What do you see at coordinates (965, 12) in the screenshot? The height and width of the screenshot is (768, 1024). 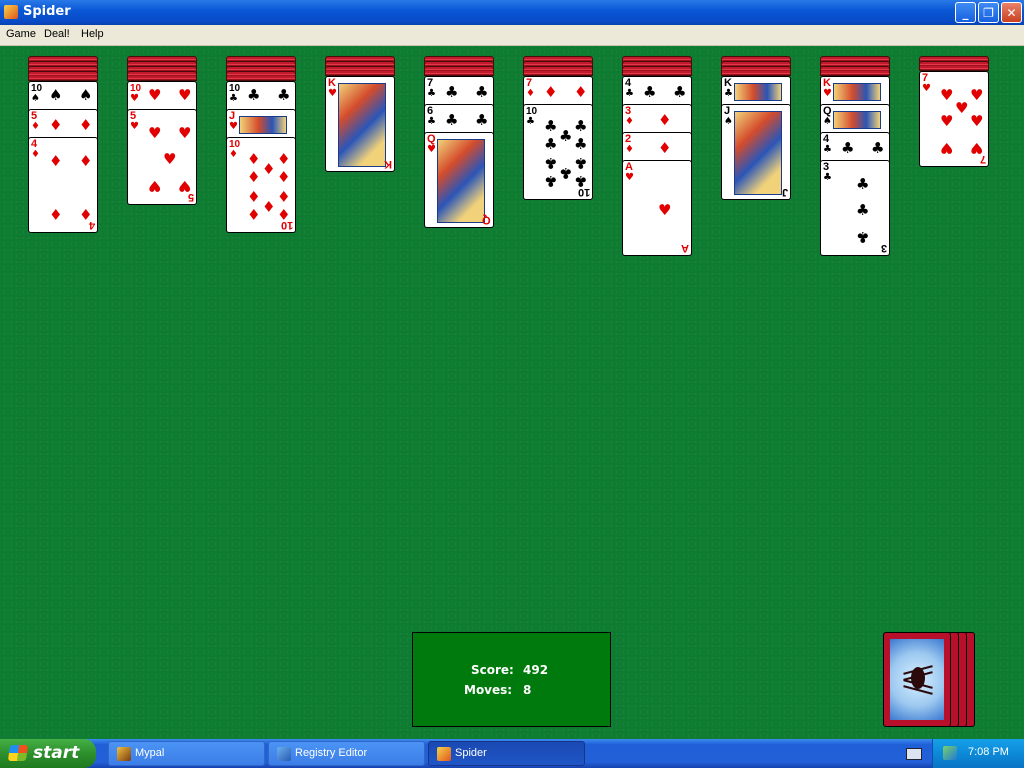 I see `minimize-button: _` at bounding box center [965, 12].